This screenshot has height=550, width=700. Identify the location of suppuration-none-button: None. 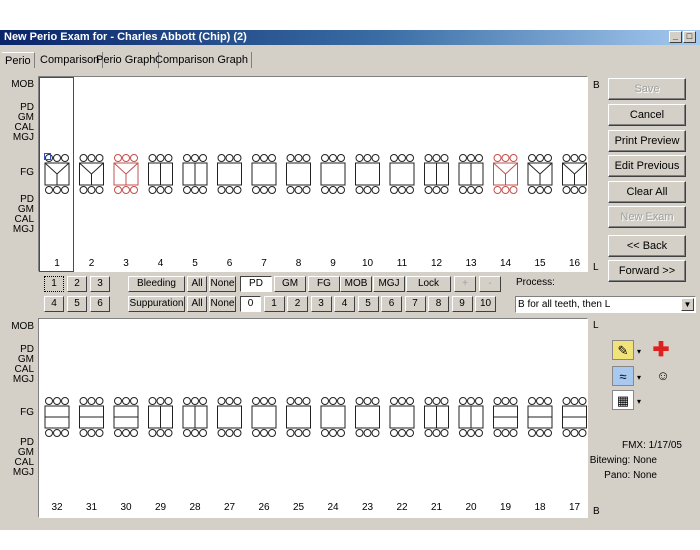
(222, 304).